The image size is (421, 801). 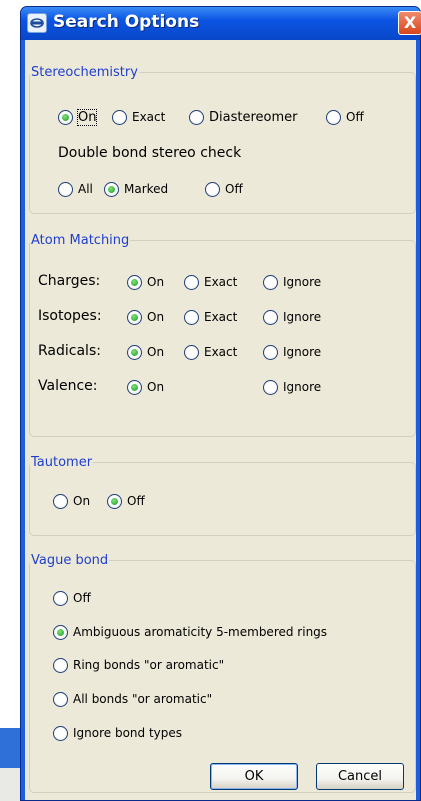 What do you see at coordinates (156, 352) in the screenshot?
I see `radicals-on-label: On` at bounding box center [156, 352].